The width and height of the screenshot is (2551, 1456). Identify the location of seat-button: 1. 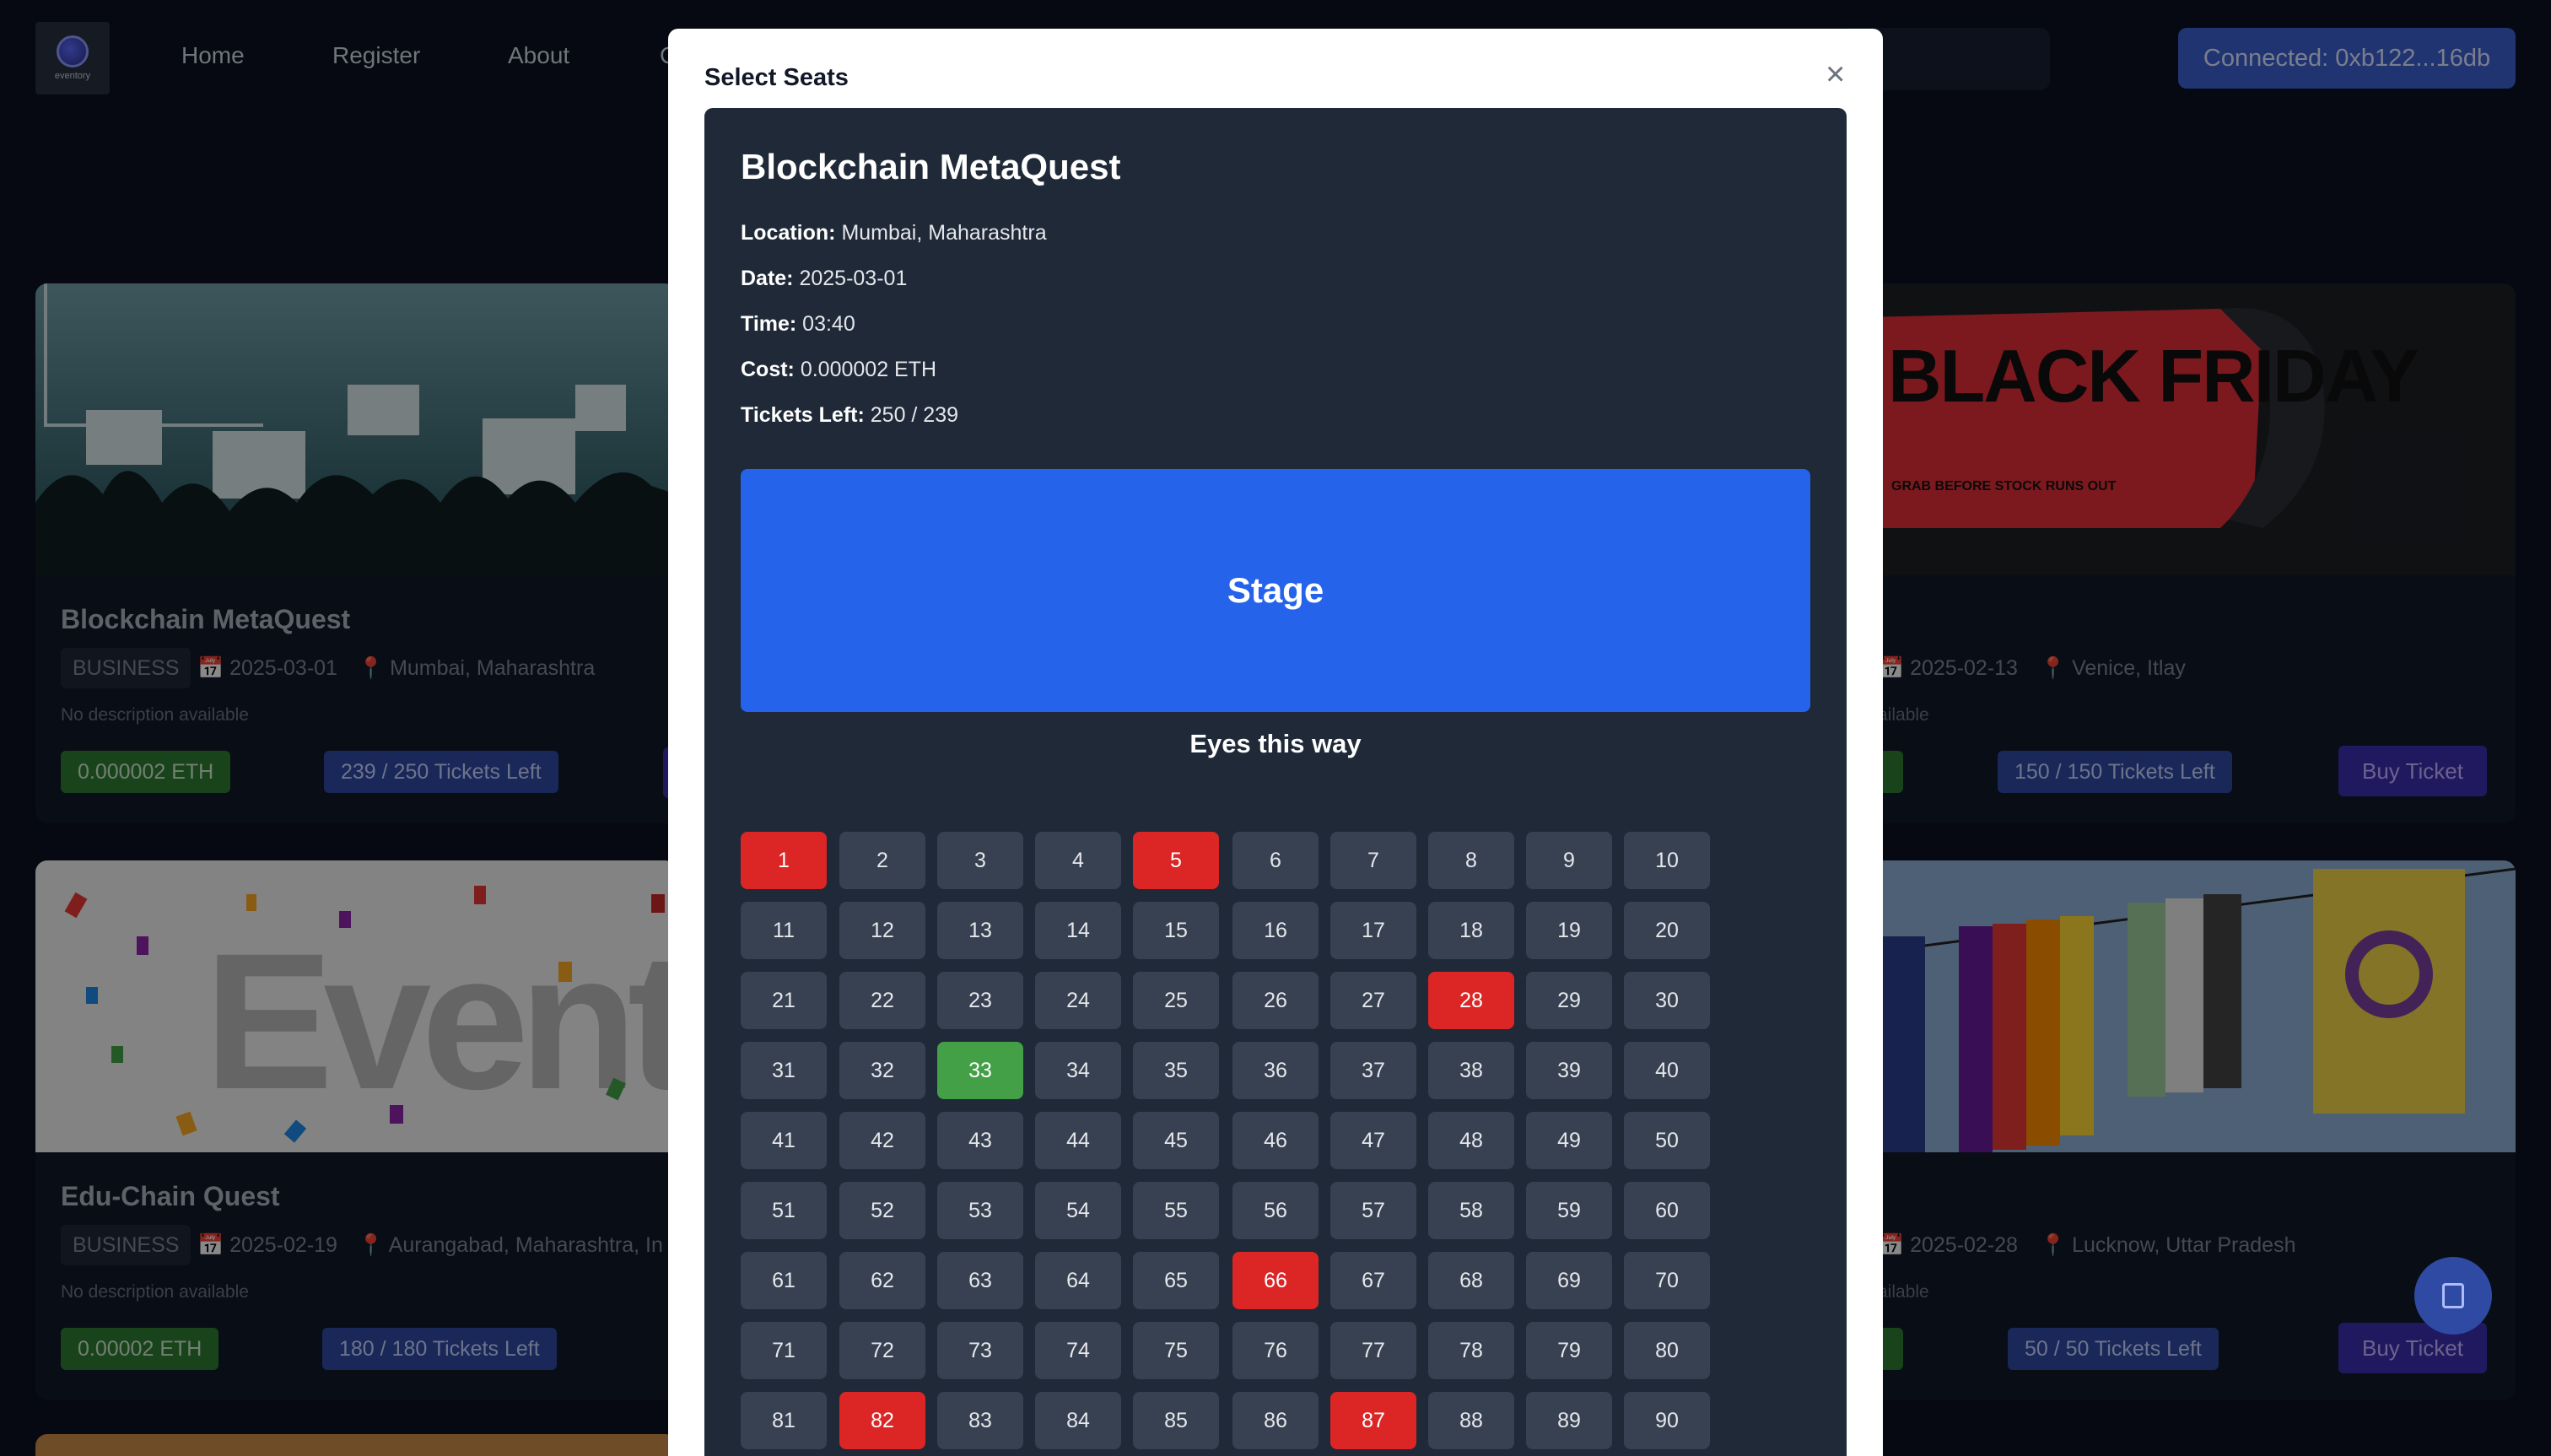
(784, 860).